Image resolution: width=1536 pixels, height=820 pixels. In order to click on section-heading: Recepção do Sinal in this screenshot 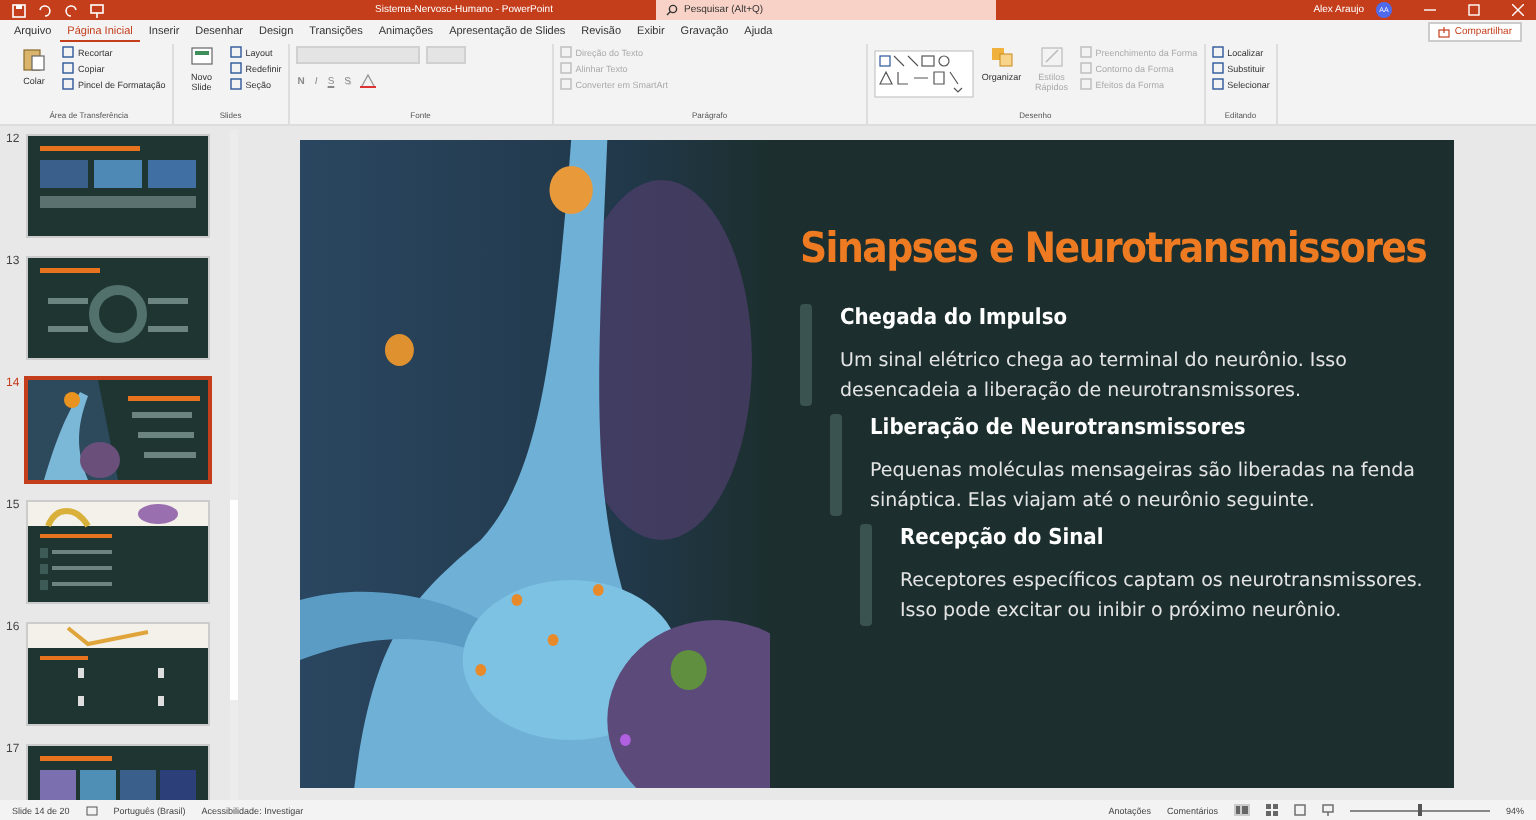, I will do `click(1003, 536)`.